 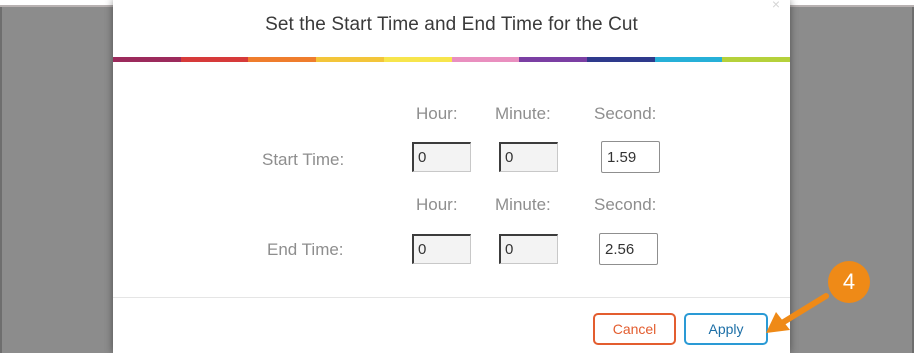 What do you see at coordinates (437, 113) in the screenshot?
I see `start-hour-header: Hour:` at bounding box center [437, 113].